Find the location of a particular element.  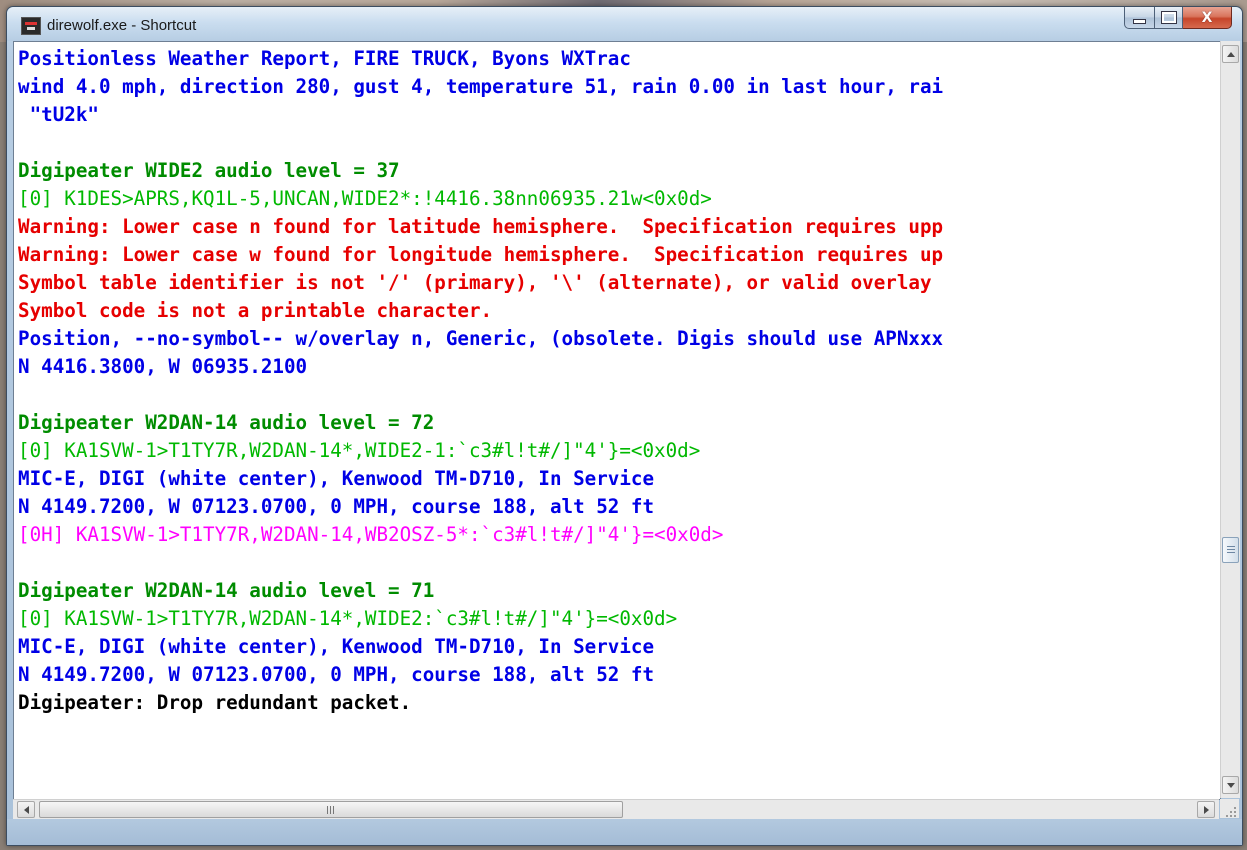

scroll-up-button is located at coordinates (1230, 54).